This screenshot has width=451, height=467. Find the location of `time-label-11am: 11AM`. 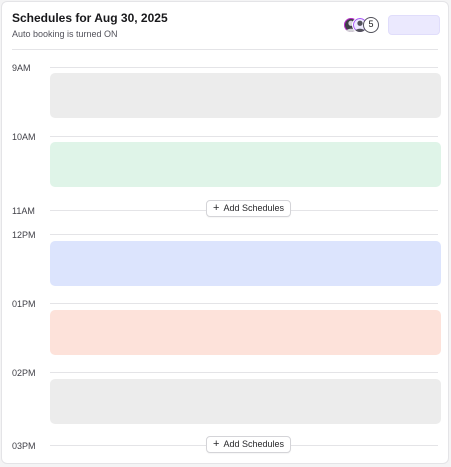

time-label-11am: 11AM is located at coordinates (23, 211).